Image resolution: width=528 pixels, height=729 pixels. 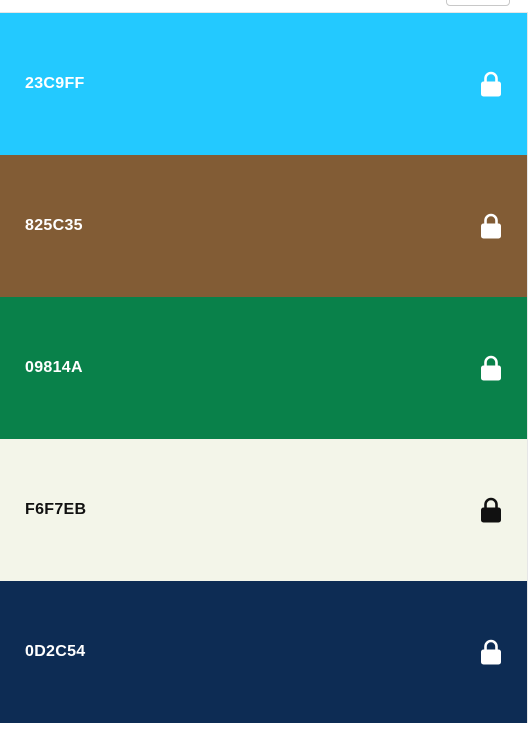 What do you see at coordinates (55, 652) in the screenshot?
I see `hex-code-label: 0D2C54` at bounding box center [55, 652].